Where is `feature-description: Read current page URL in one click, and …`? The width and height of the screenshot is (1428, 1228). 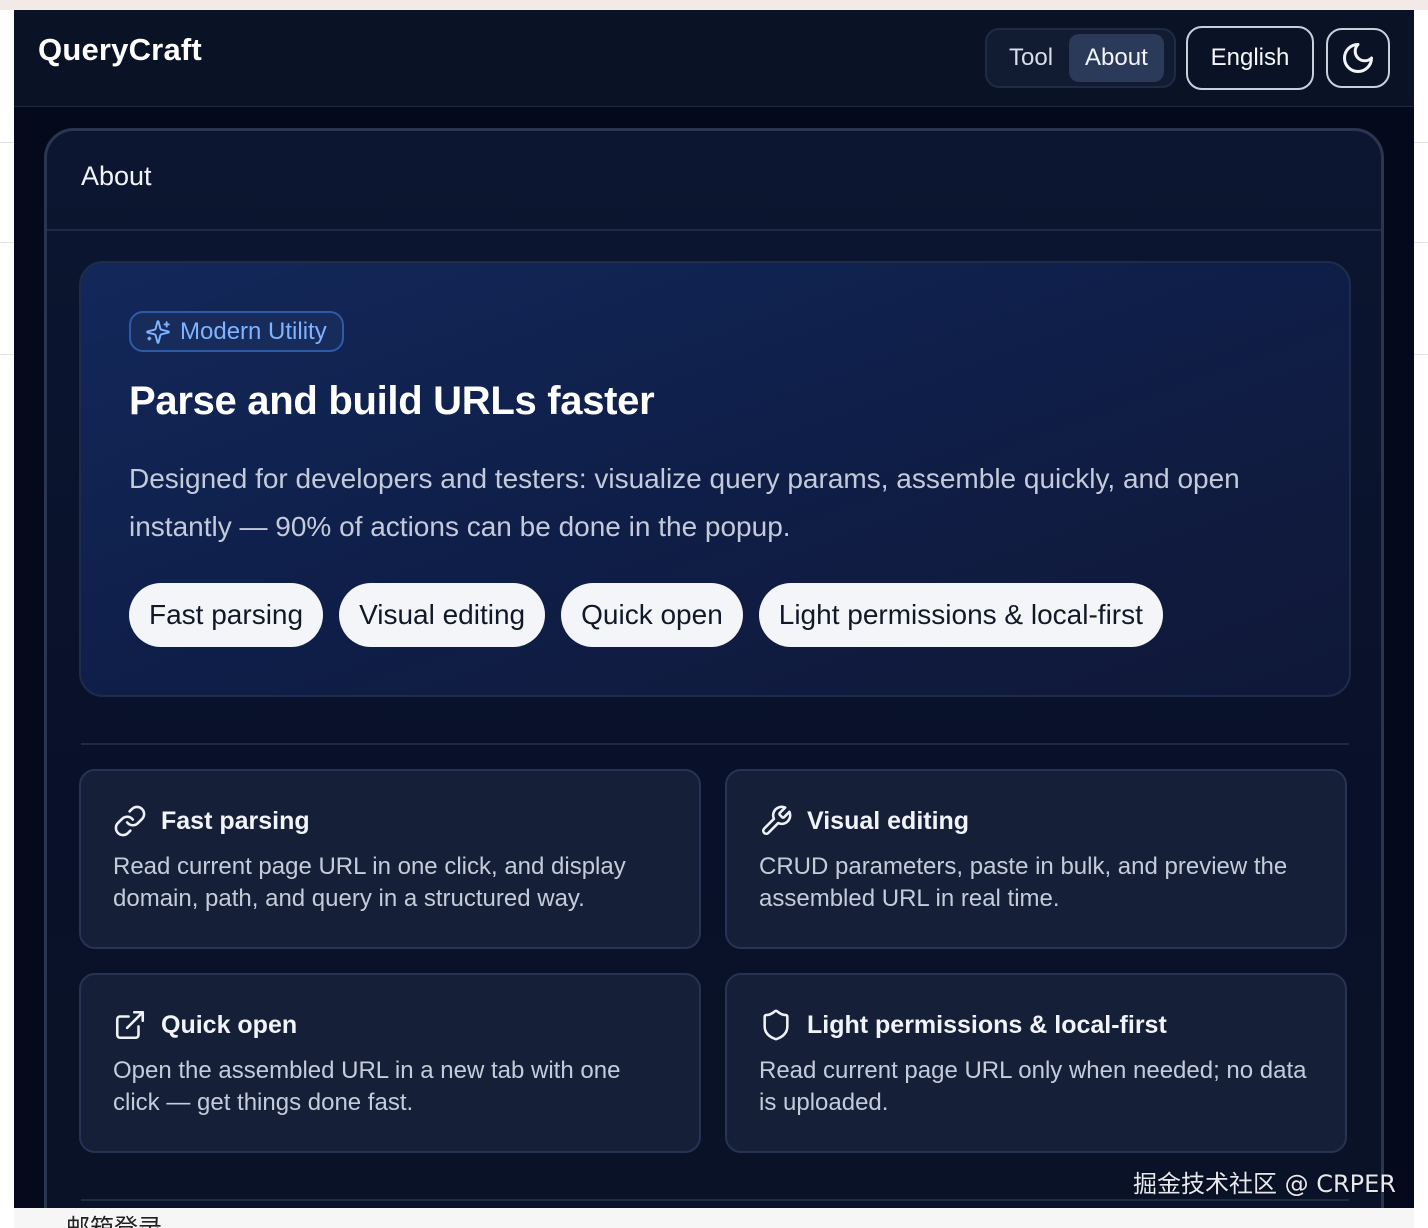 feature-description: Read current page URL in one click, and … is located at coordinates (369, 882).